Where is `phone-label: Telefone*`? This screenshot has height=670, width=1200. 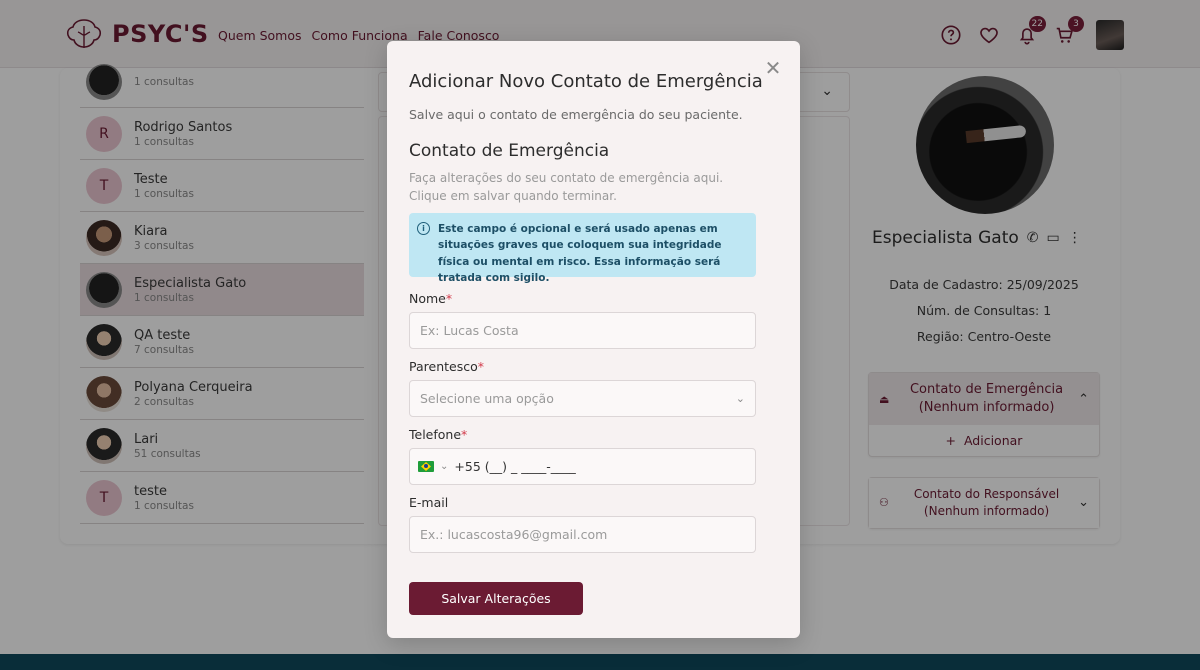
phone-label: Telefone* is located at coordinates (438, 434).